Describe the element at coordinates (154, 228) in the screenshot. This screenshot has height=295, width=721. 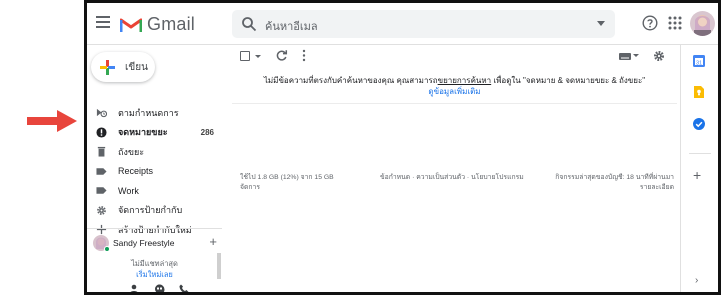
I see `sidebar-divider` at that location.